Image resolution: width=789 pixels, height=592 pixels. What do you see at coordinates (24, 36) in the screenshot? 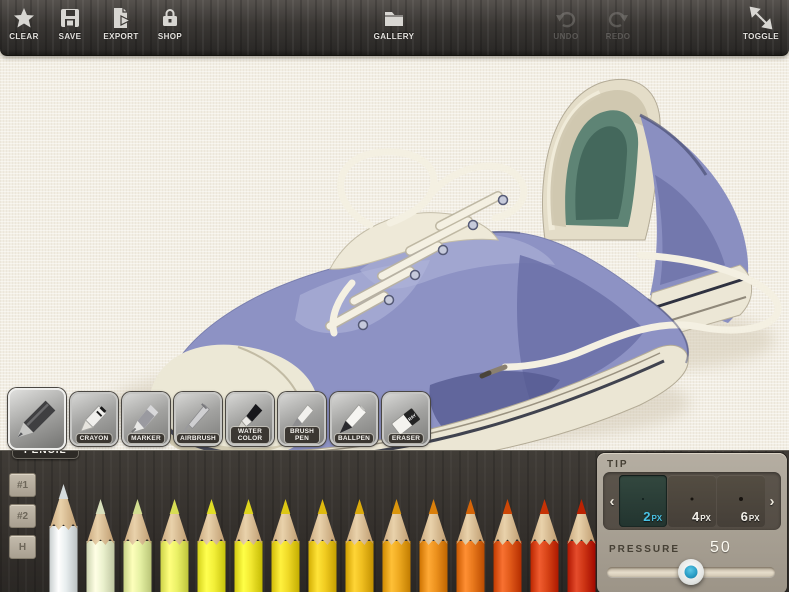
I see `clear-label: CLEAR` at bounding box center [24, 36].